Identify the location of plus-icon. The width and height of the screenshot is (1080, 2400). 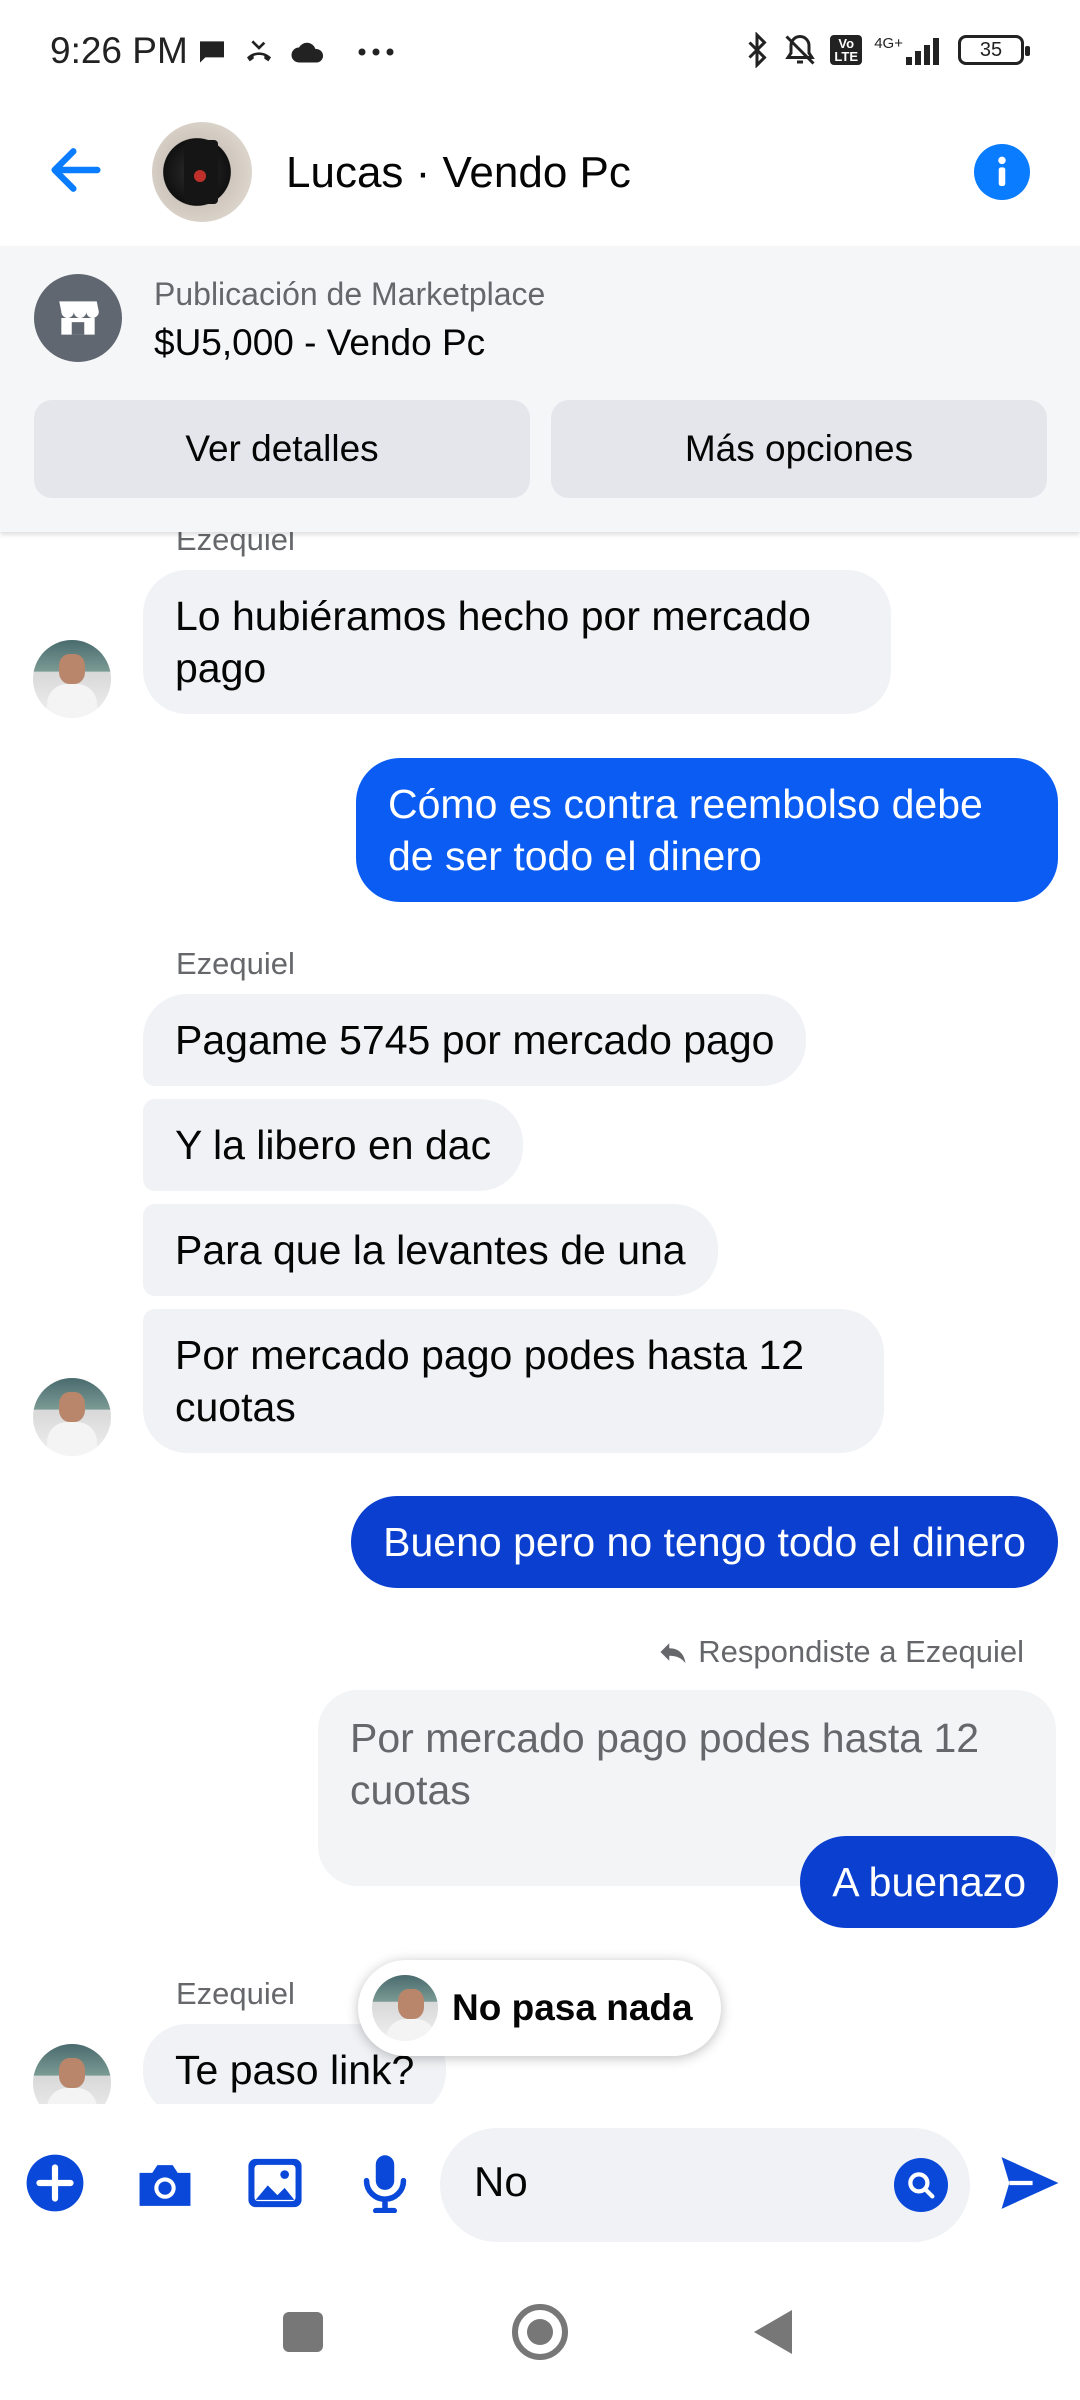
(55, 2183).